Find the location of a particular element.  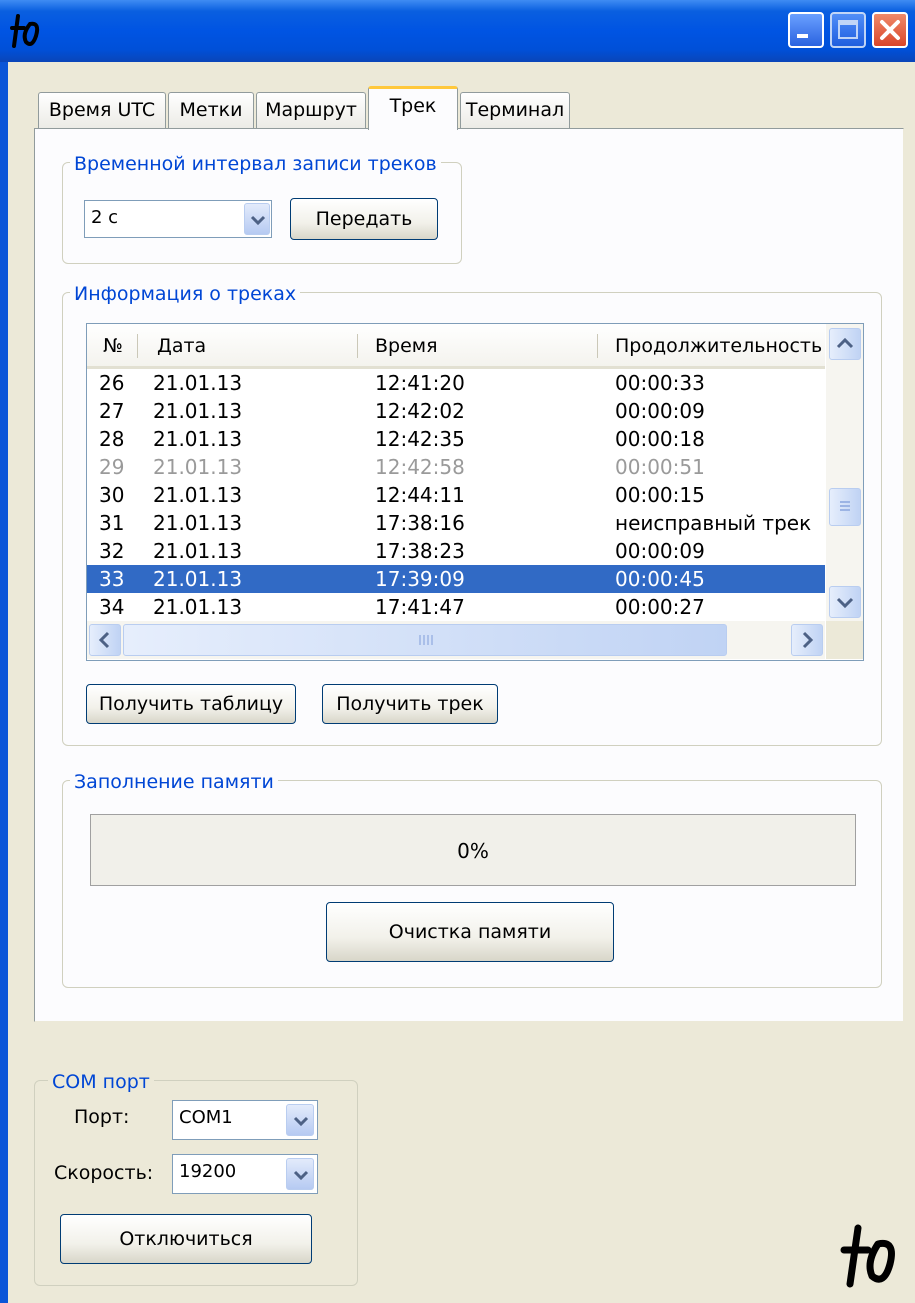

clear-memory-button: Очистка памяти is located at coordinates (470, 932).